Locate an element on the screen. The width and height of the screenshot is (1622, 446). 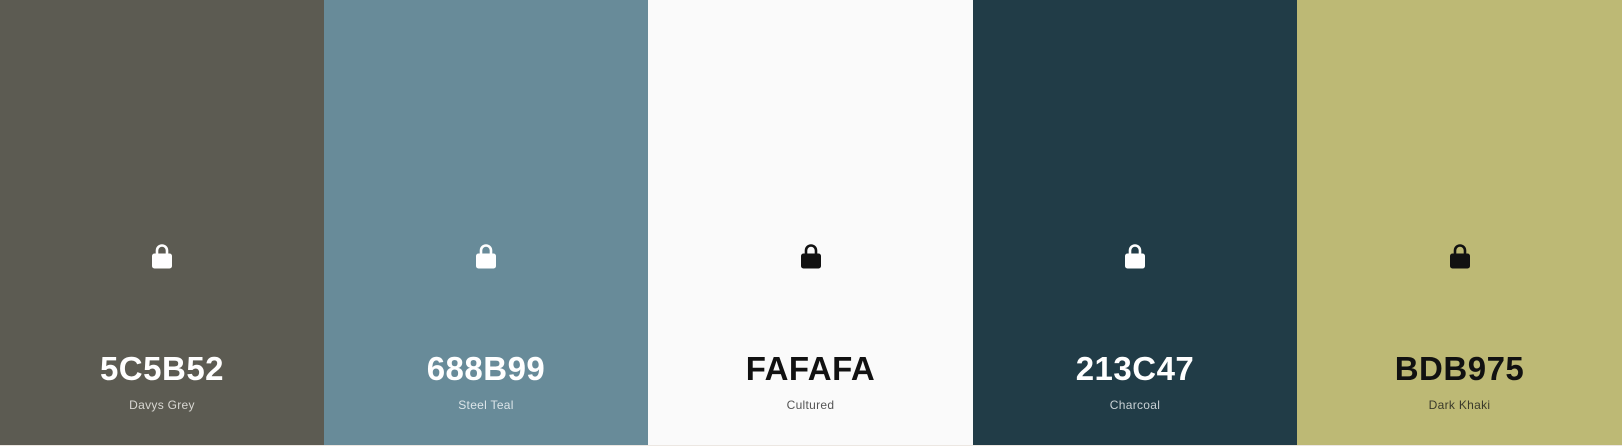
hex-code: 213C47 is located at coordinates (1135, 369).